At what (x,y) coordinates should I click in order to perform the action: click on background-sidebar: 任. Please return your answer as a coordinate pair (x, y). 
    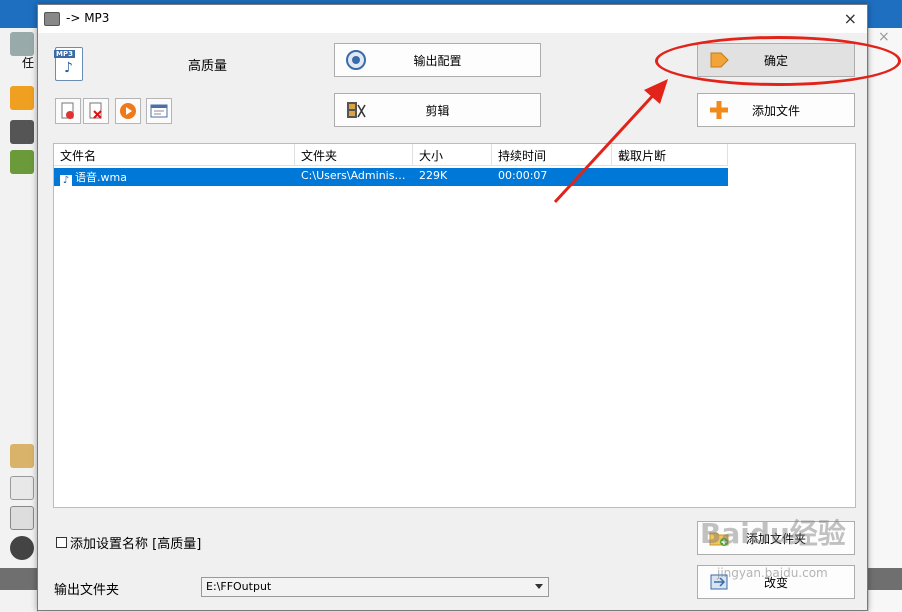
    Looking at the image, I should click on (19, 320).